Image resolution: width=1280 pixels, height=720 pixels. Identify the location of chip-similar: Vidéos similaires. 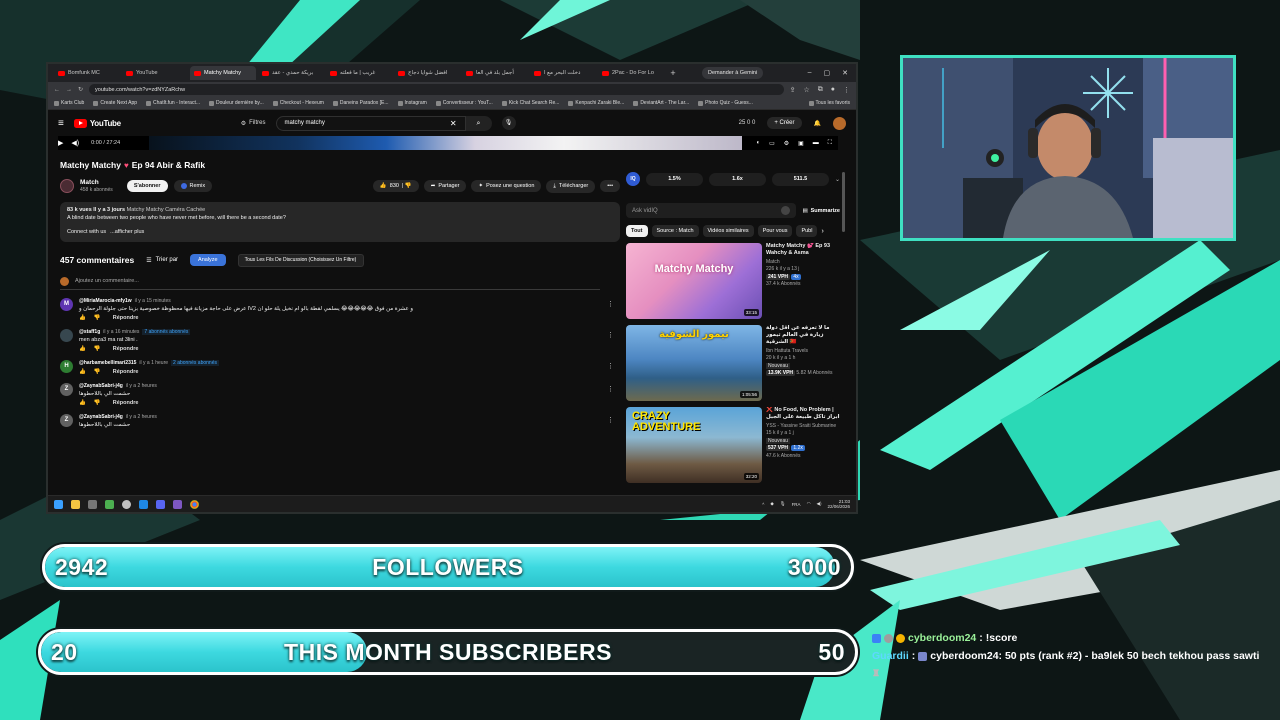
(728, 231).